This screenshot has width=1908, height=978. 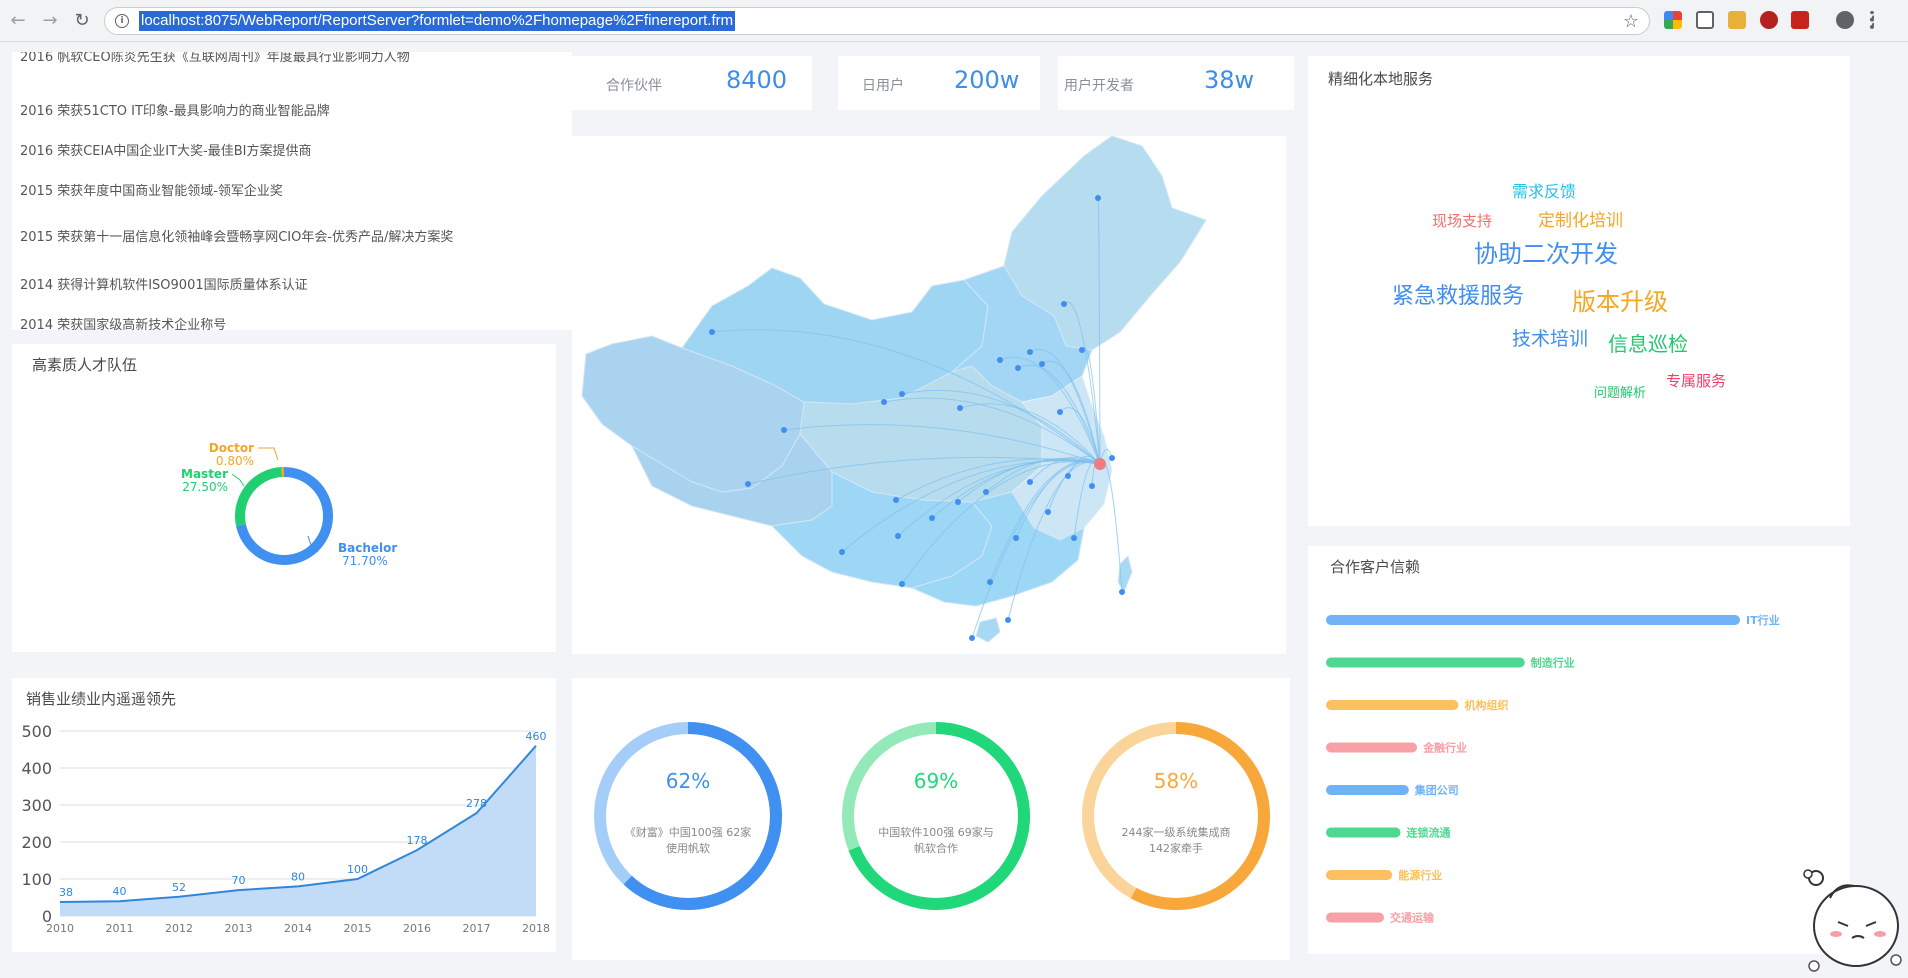 I want to click on y-tick-label: 400, so click(x=36, y=768).